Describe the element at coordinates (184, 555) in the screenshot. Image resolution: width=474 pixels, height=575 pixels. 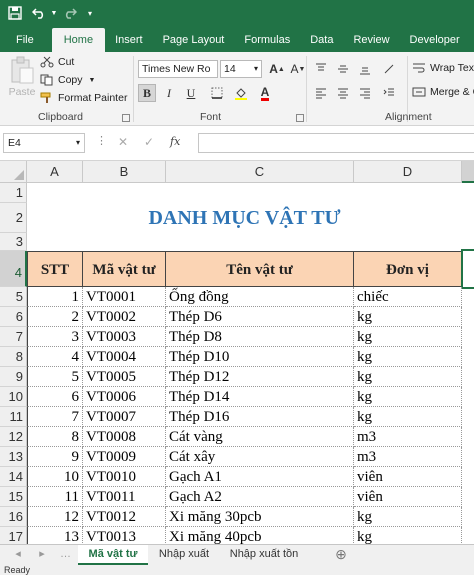
I see `sheet-tab-nhap-xuat: Nhập xuất` at that location.